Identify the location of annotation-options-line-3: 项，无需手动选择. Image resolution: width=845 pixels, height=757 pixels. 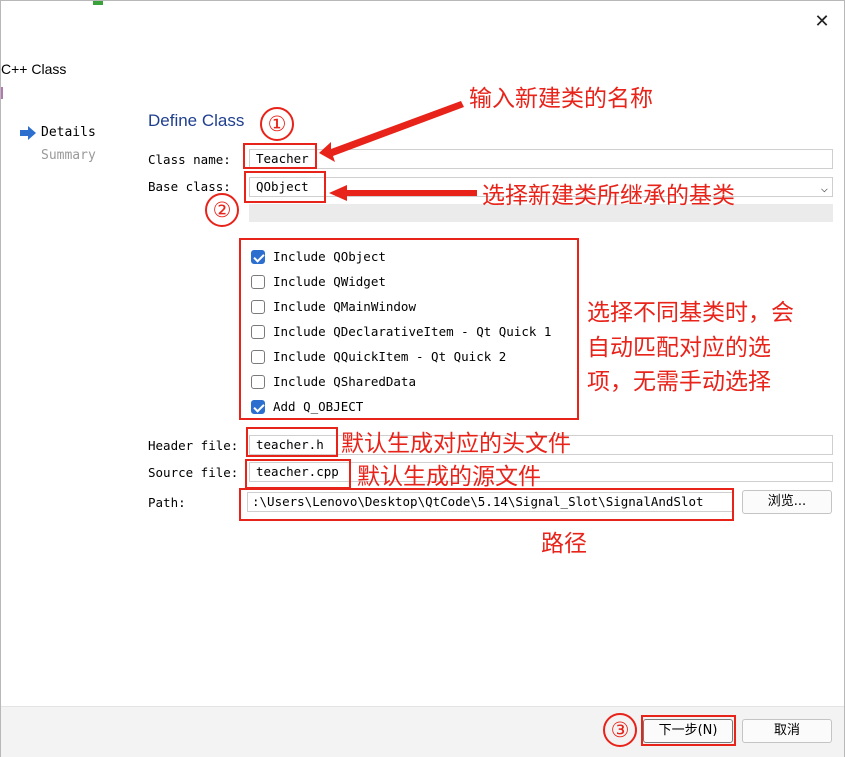
(679, 382).